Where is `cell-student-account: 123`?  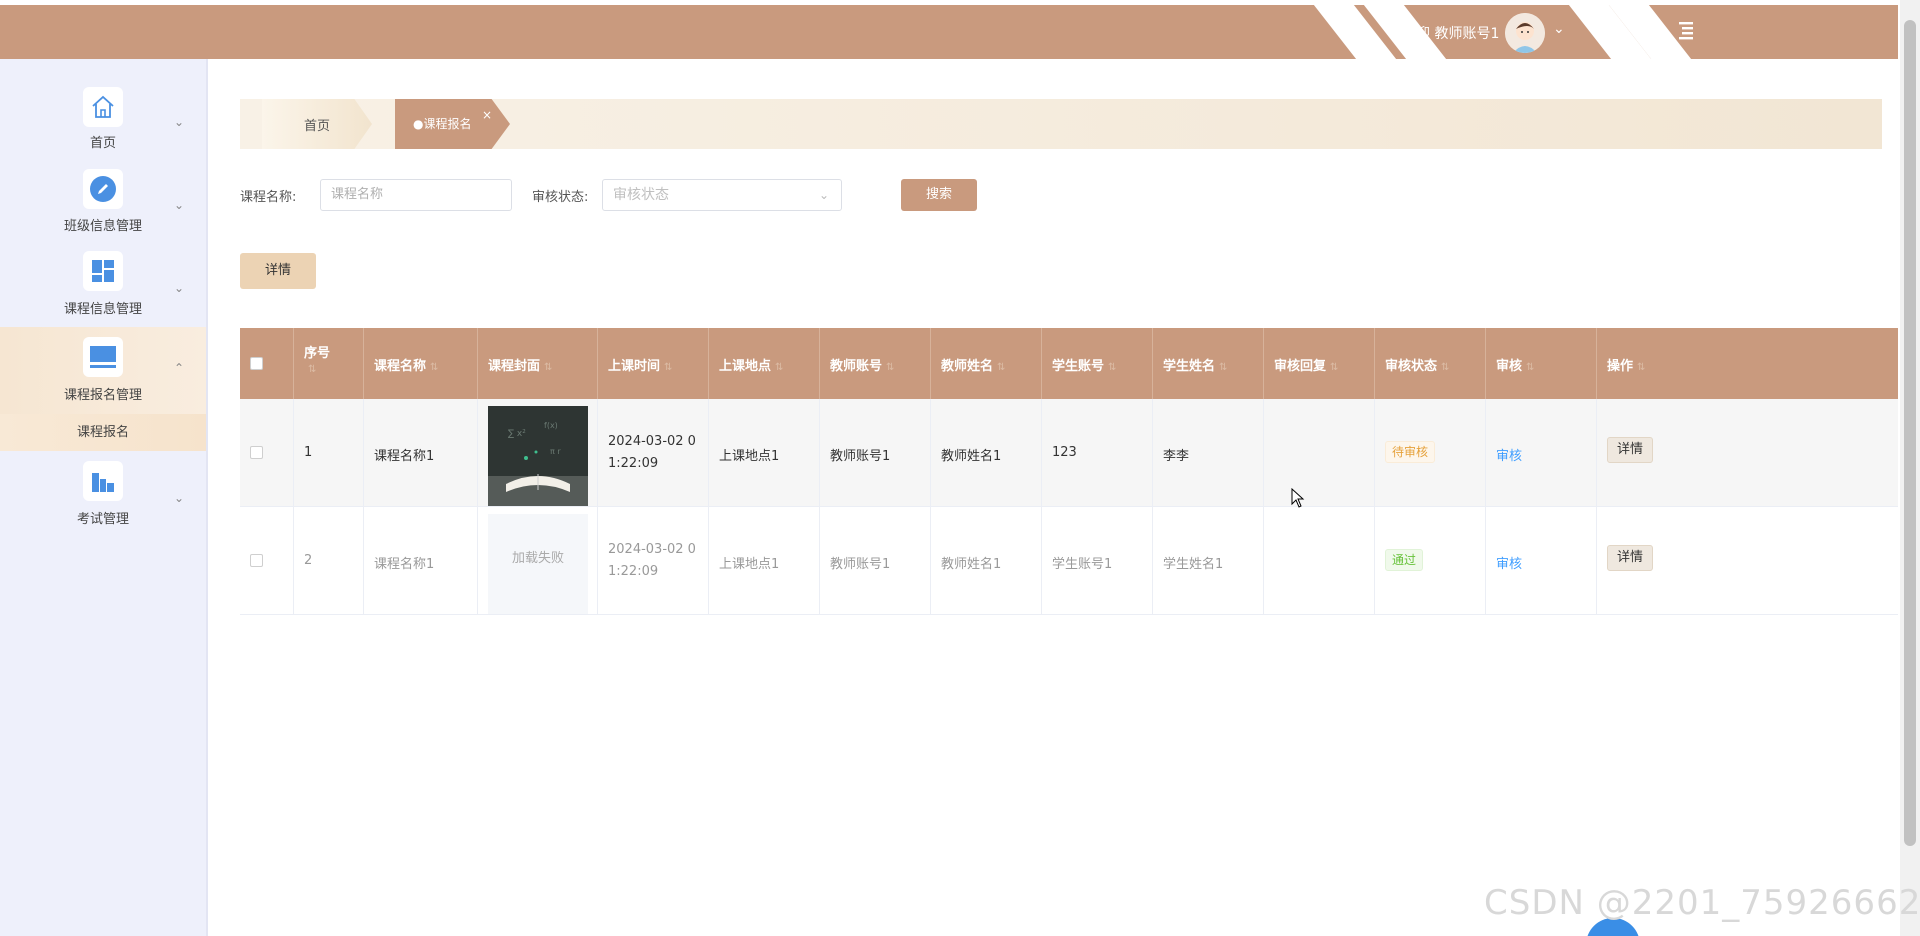
cell-student-account: 123 is located at coordinates (1064, 452).